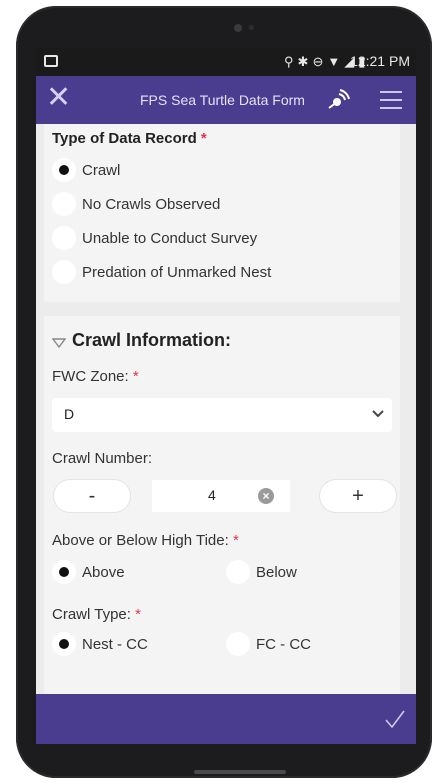 The width and height of the screenshot is (448, 784). Describe the element at coordinates (222, 100) in the screenshot. I see `app-title: FPS Sea Turtle Data Form` at that location.